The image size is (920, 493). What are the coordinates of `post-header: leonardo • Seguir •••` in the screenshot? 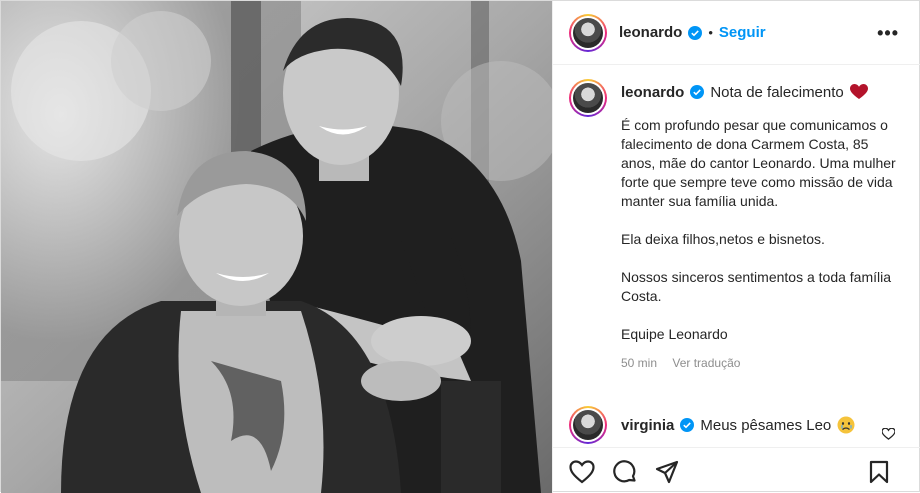 It's located at (736, 33).